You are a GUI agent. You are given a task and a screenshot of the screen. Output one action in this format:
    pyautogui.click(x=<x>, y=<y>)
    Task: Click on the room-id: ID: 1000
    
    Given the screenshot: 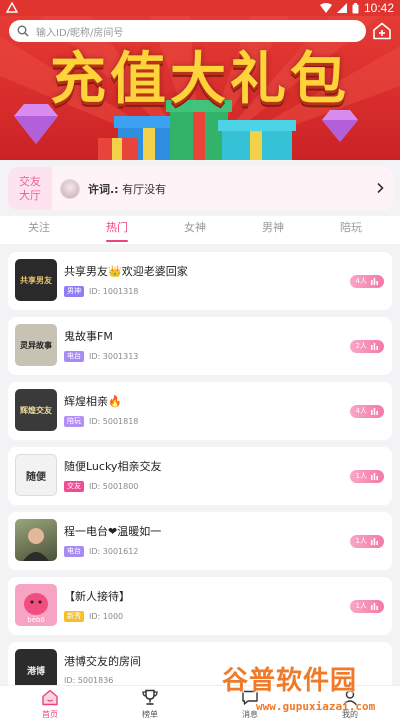 What is the action you would take?
    pyautogui.click(x=106, y=616)
    